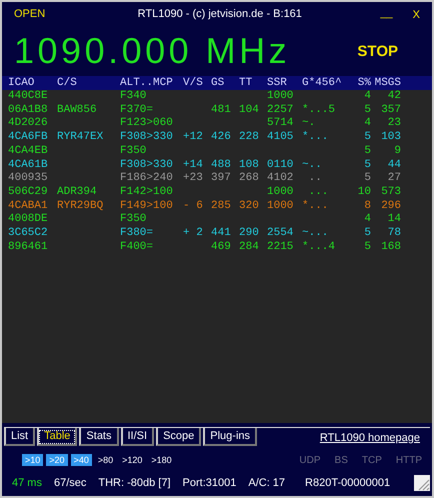 The image size is (434, 498). Describe the element at coordinates (179, 437) in the screenshot. I see `tab: Scope` at that location.